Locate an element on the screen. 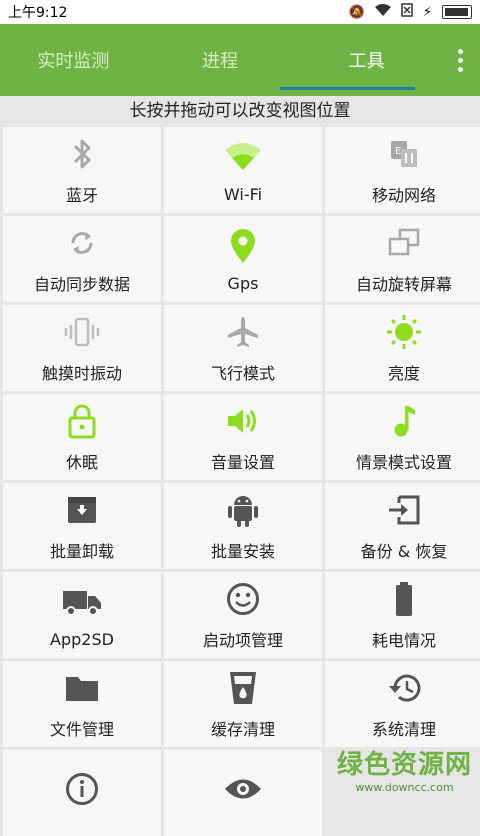  tile-app2sd: App2SD is located at coordinates (82, 615).